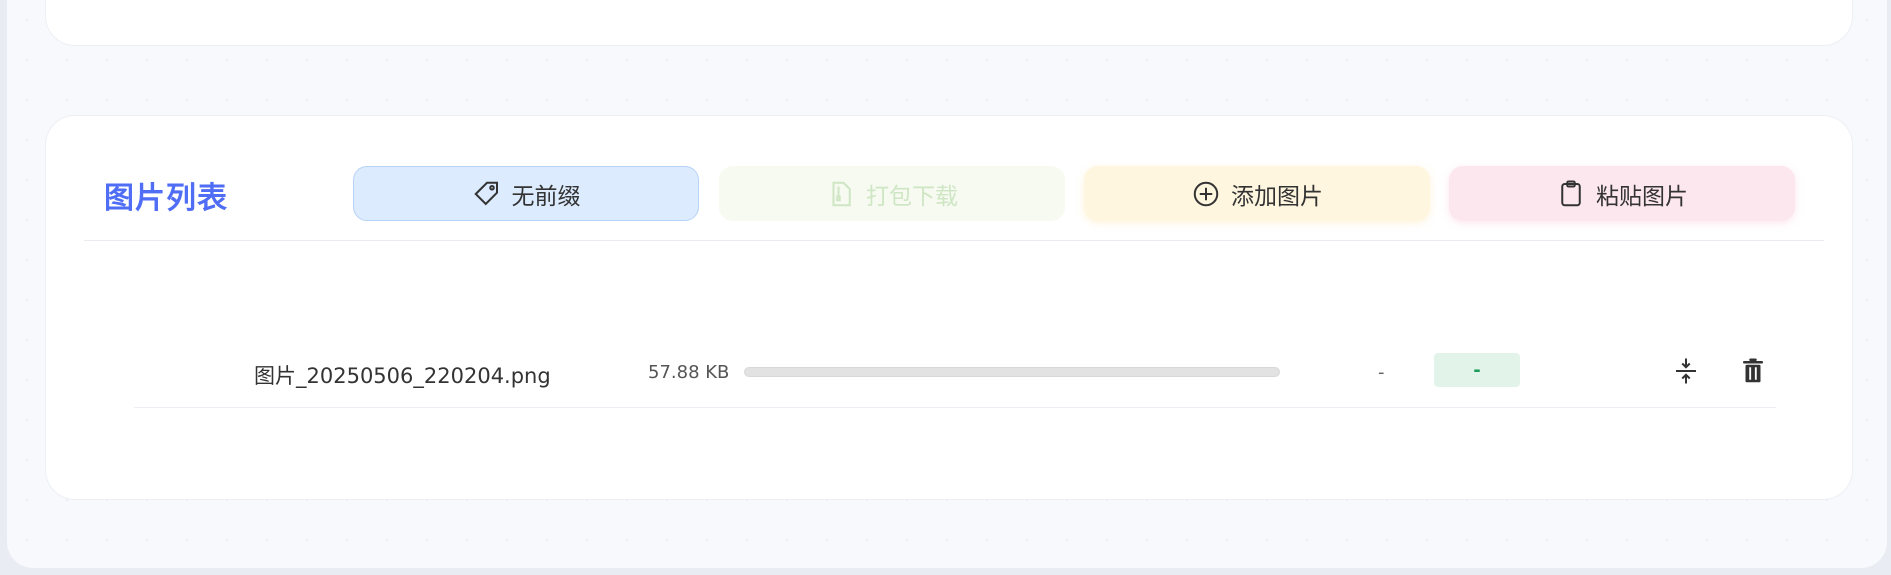  Describe the element at coordinates (949, 23) in the screenshot. I see `top-card` at that location.